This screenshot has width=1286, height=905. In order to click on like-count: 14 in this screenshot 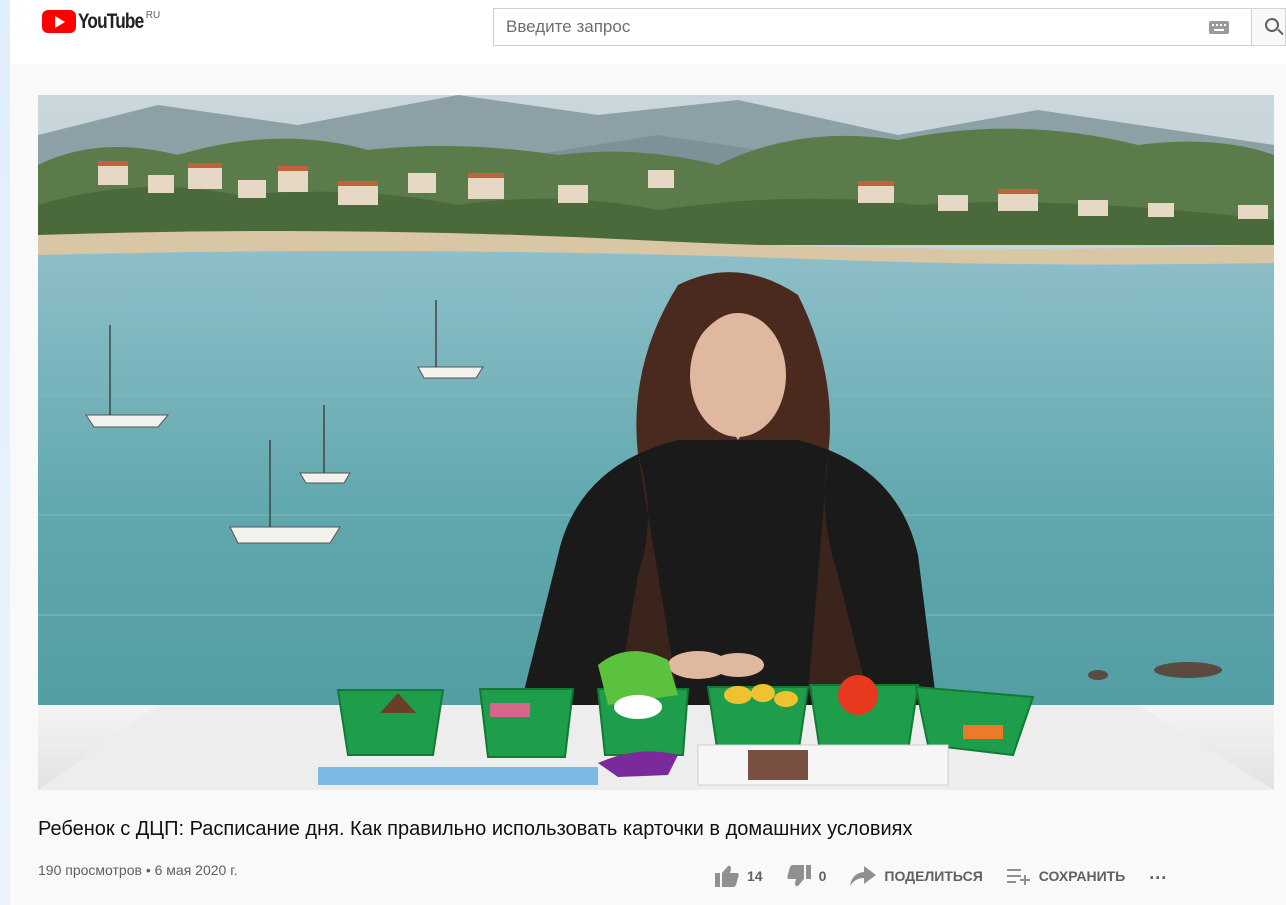, I will do `click(755, 876)`.